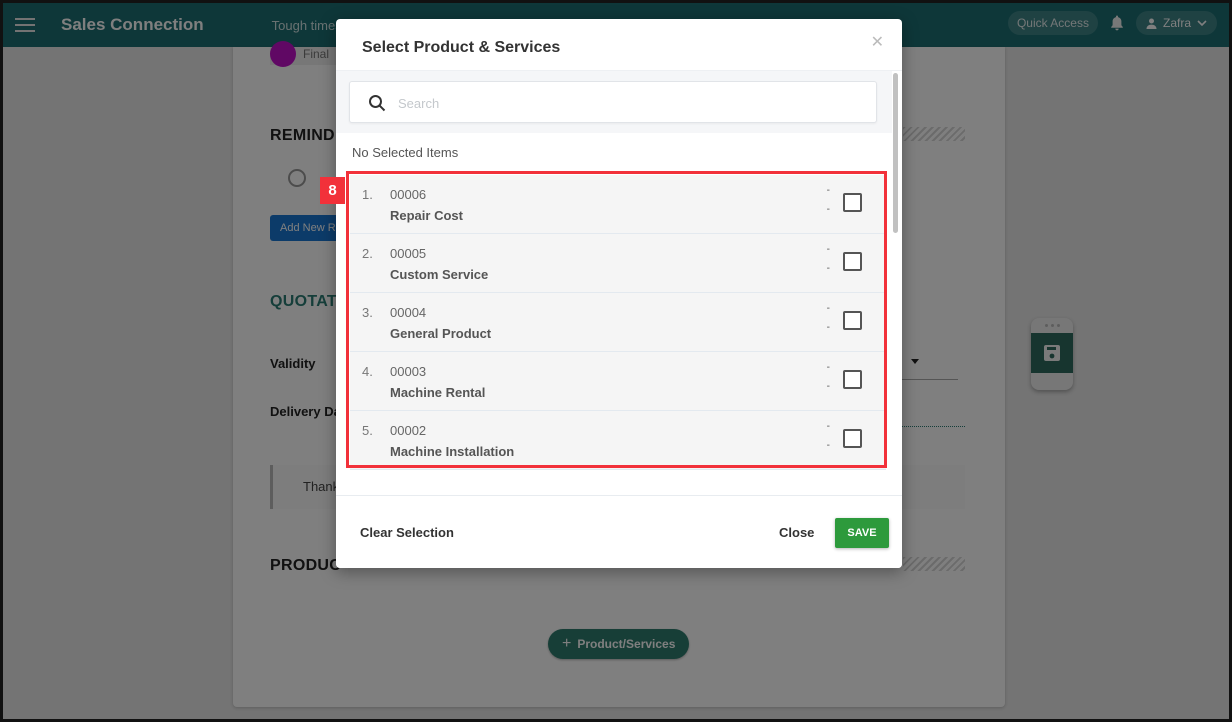  Describe the element at coordinates (441, 333) in the screenshot. I see `item-name: General Product` at that location.